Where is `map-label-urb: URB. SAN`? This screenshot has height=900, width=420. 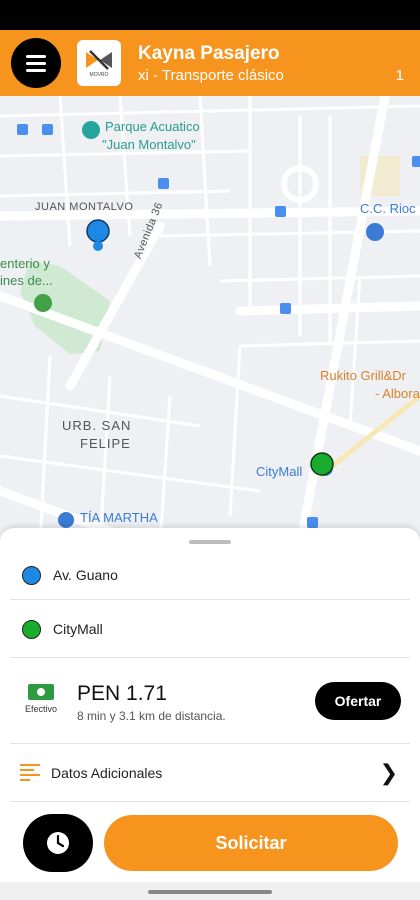 map-label-urb: URB. SAN is located at coordinates (97, 425).